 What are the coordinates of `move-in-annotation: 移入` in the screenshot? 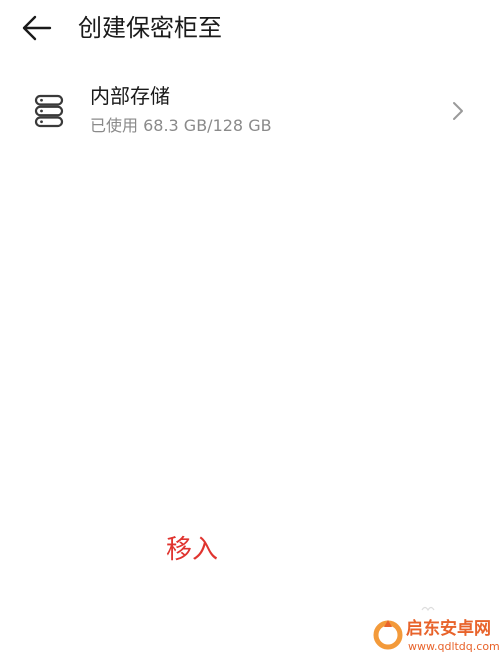 It's located at (192, 550).